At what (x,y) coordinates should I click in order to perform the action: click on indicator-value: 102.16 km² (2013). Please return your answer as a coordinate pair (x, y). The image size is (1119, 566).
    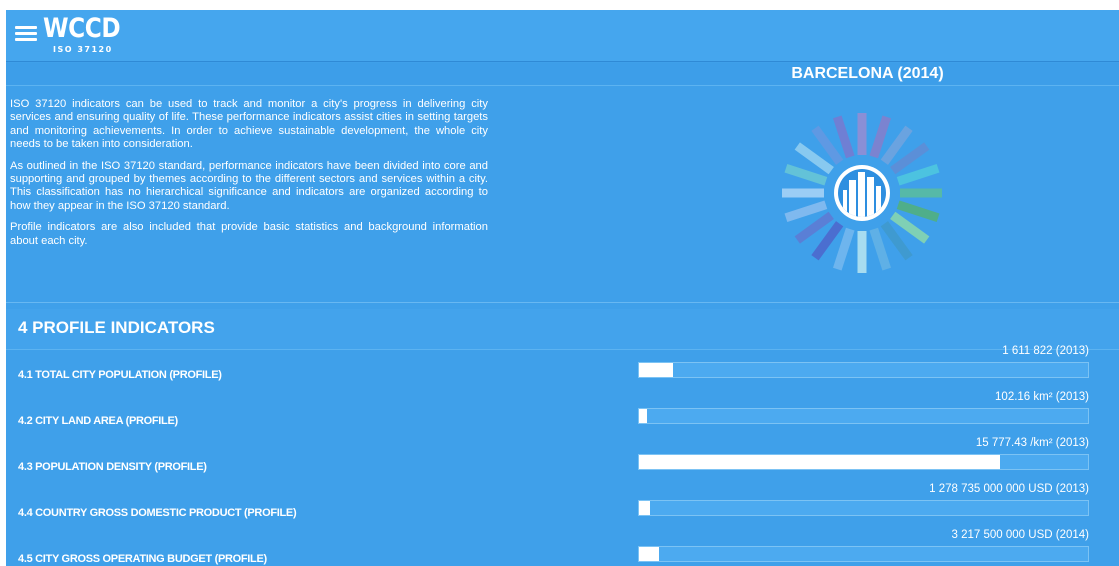
    Looking at the image, I should click on (1042, 397).